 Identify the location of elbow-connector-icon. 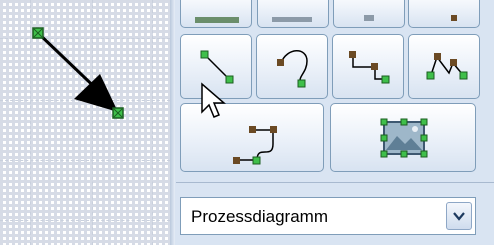
(369, 67).